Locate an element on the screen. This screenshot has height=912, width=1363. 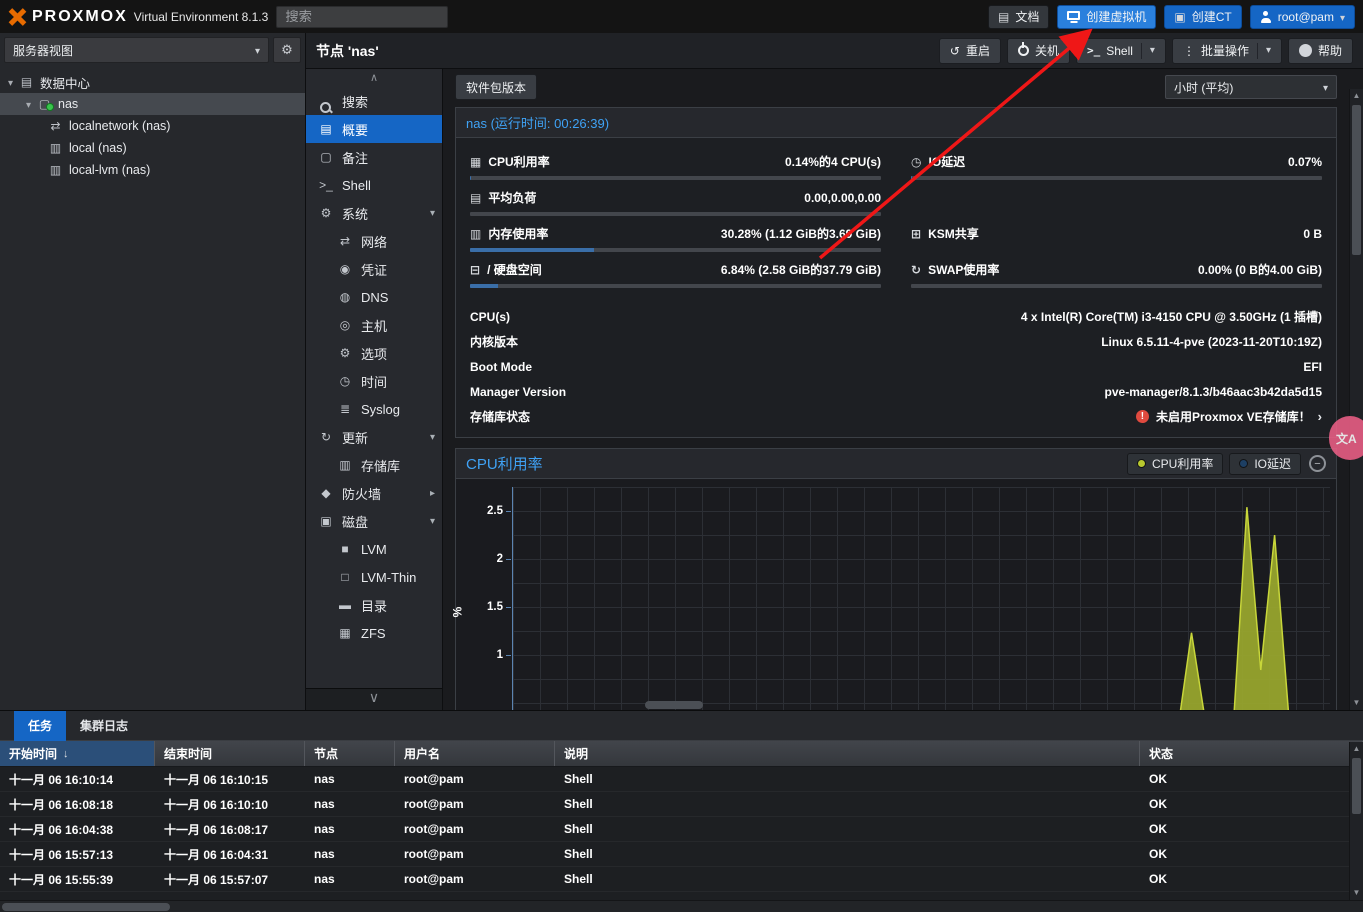
nav-item-certificates: ◉ 凭证 is located at coordinates (374, 269).